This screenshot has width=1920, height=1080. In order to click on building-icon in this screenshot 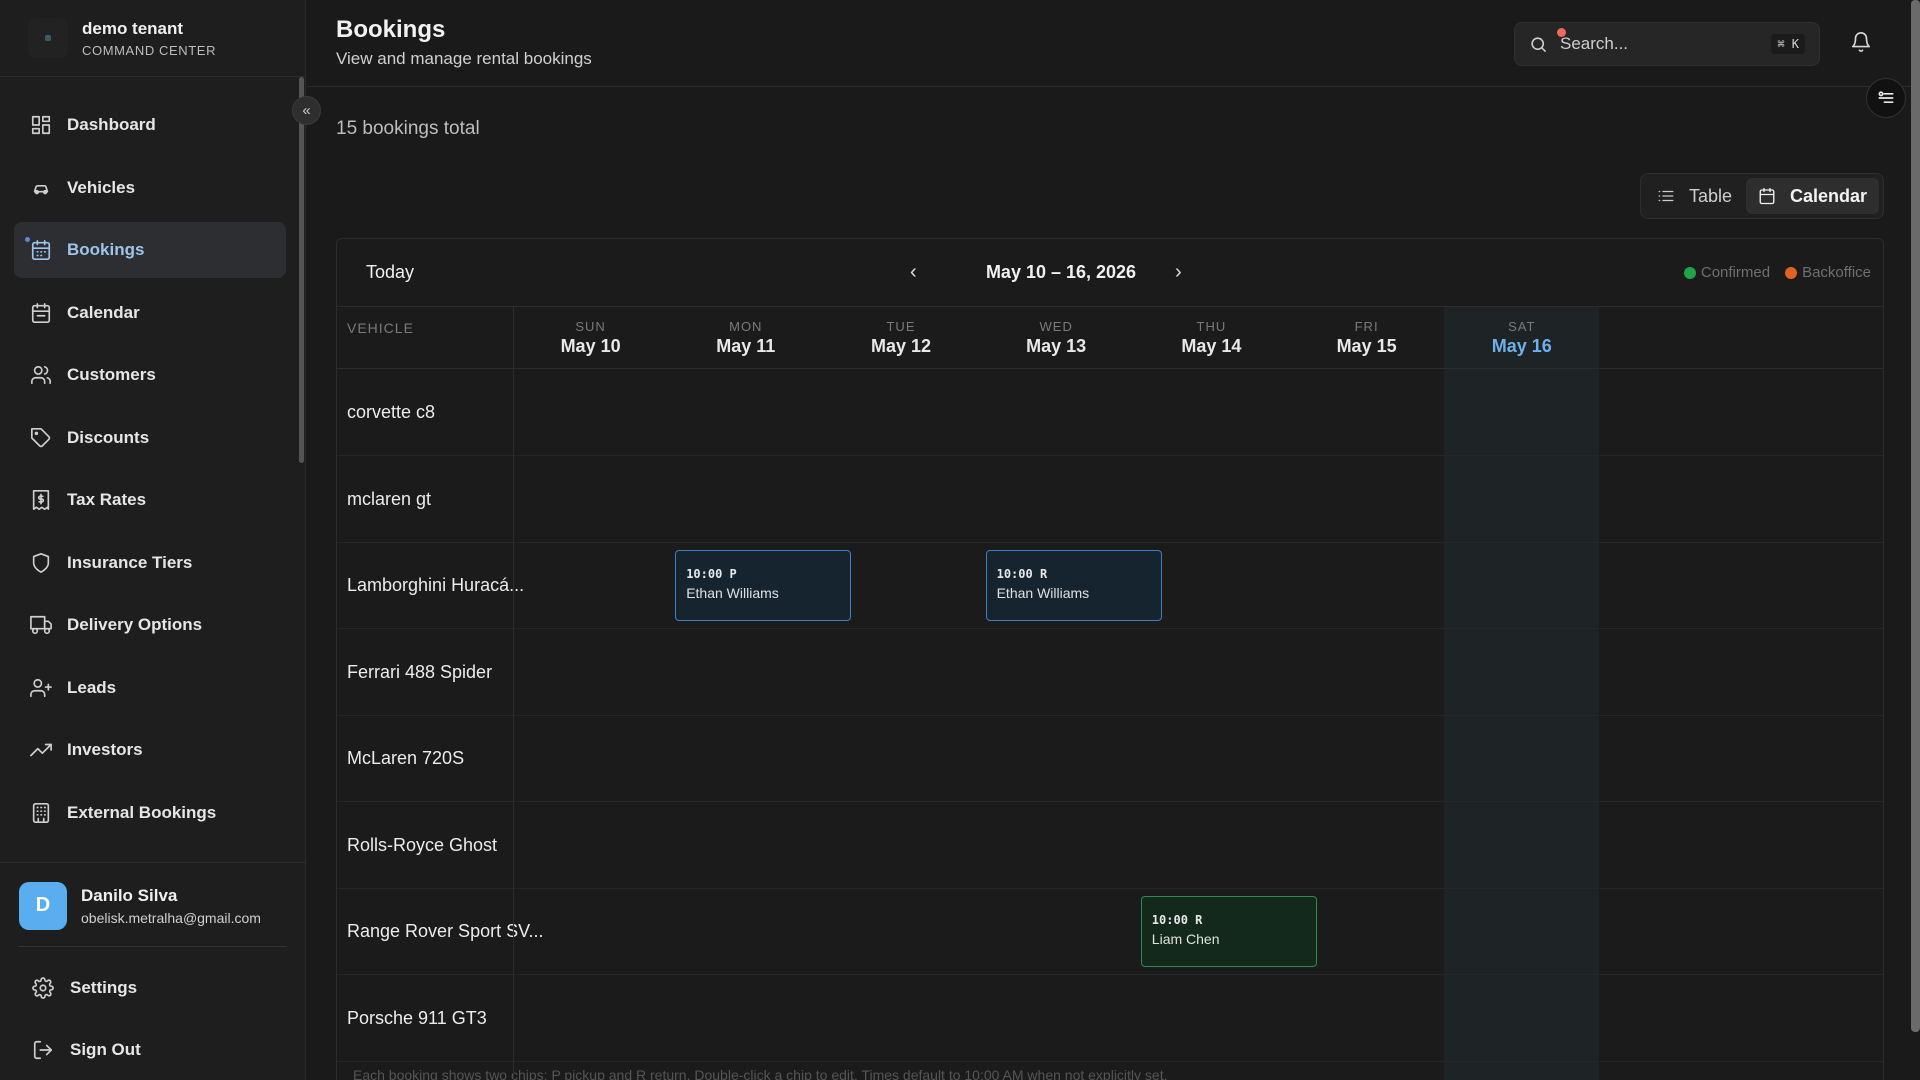, I will do `click(41, 813)`.